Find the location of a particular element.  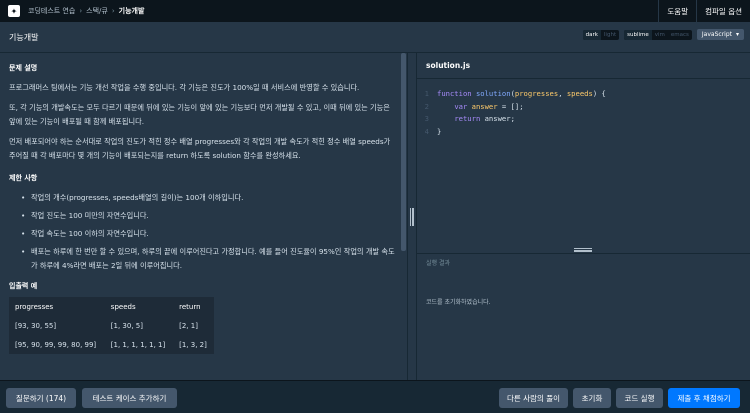

color-theme-toggle: dark light is located at coordinates (601, 34).